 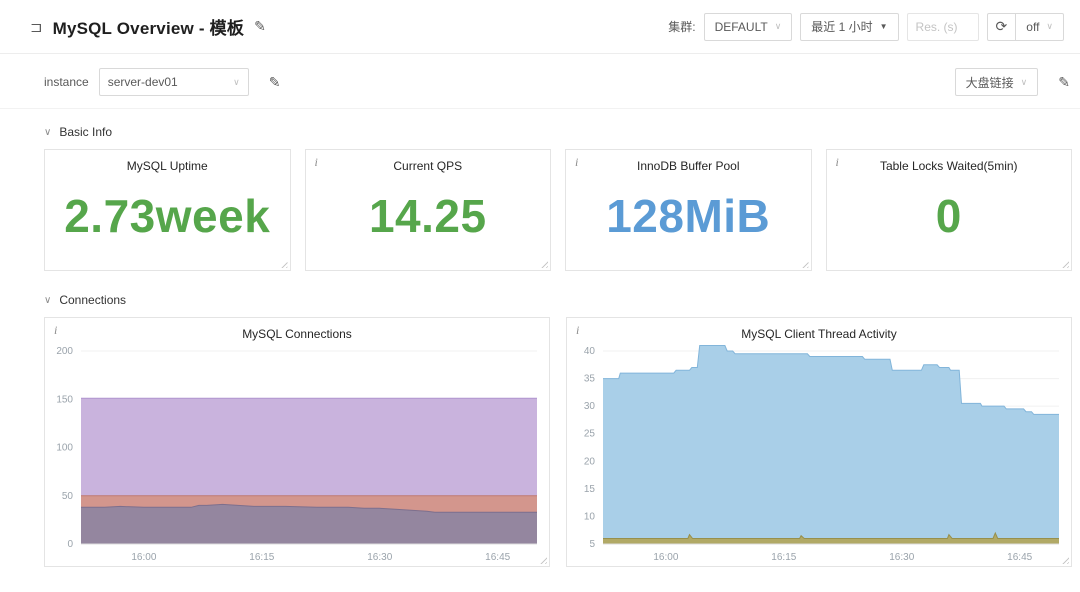 What do you see at coordinates (819, 329) in the screenshot?
I see `chart-title: MySQL Client Thread Activity` at bounding box center [819, 329].